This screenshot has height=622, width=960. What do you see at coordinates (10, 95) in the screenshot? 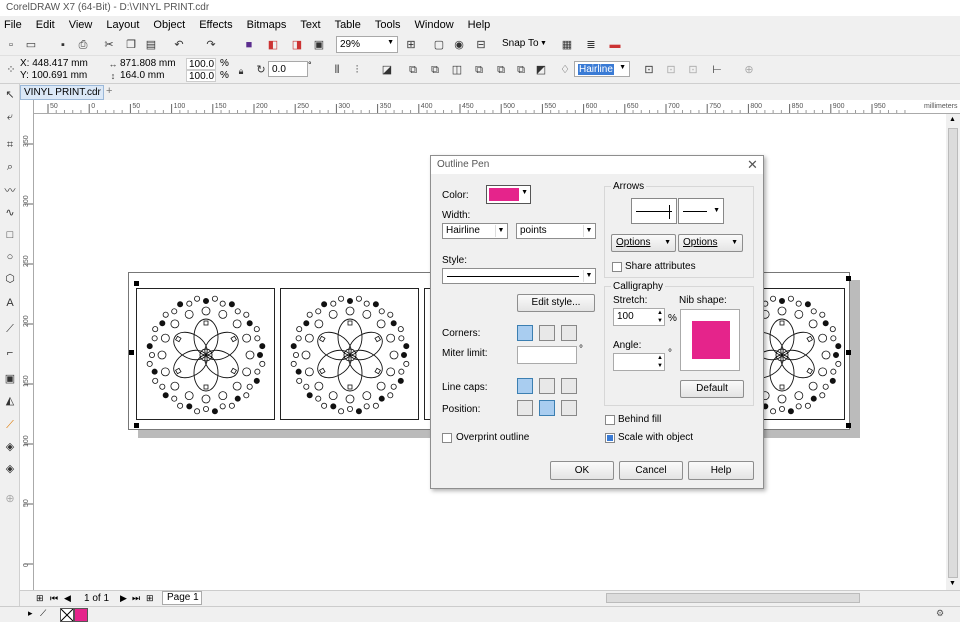
I see `pick-tool-icon: ↖` at bounding box center [10, 95].